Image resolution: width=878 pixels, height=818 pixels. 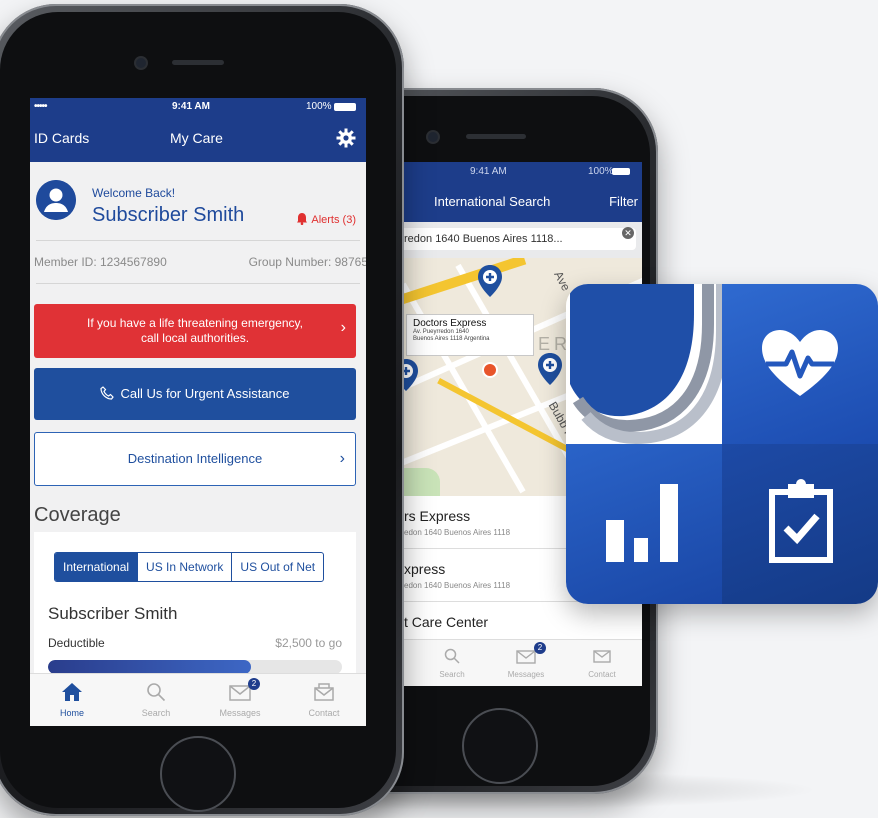 What do you see at coordinates (100, 262) in the screenshot?
I see `member-id: Member ID: 1234567890` at bounding box center [100, 262].